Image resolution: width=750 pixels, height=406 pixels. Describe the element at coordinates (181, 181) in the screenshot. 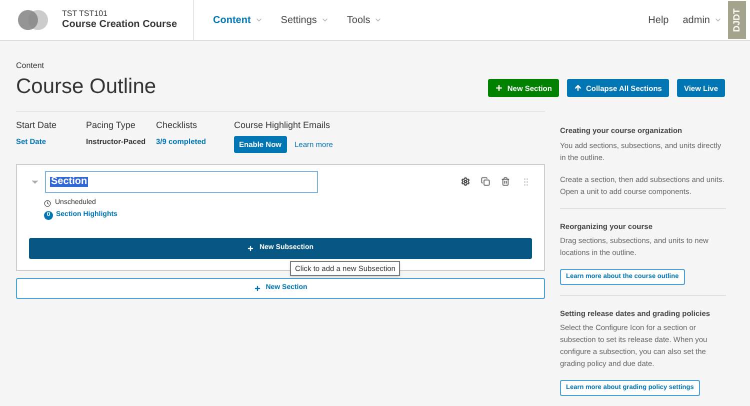

I see `section-name-field: Section` at that location.